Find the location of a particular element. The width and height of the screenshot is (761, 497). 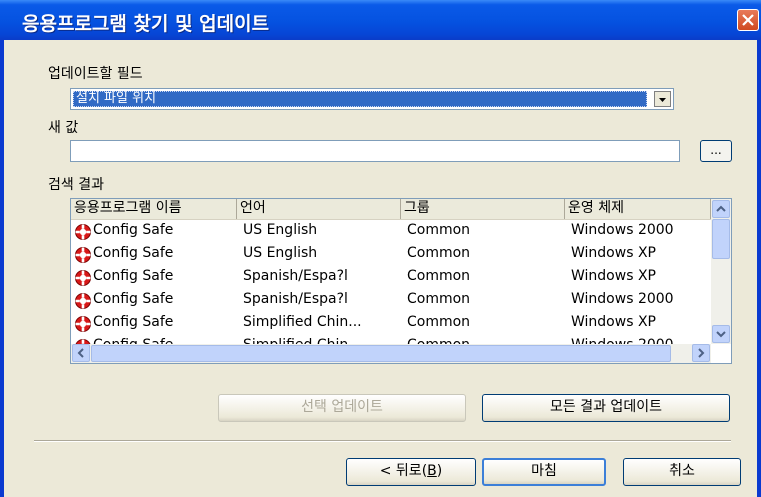

finish-button: 마침 is located at coordinates (544, 472).